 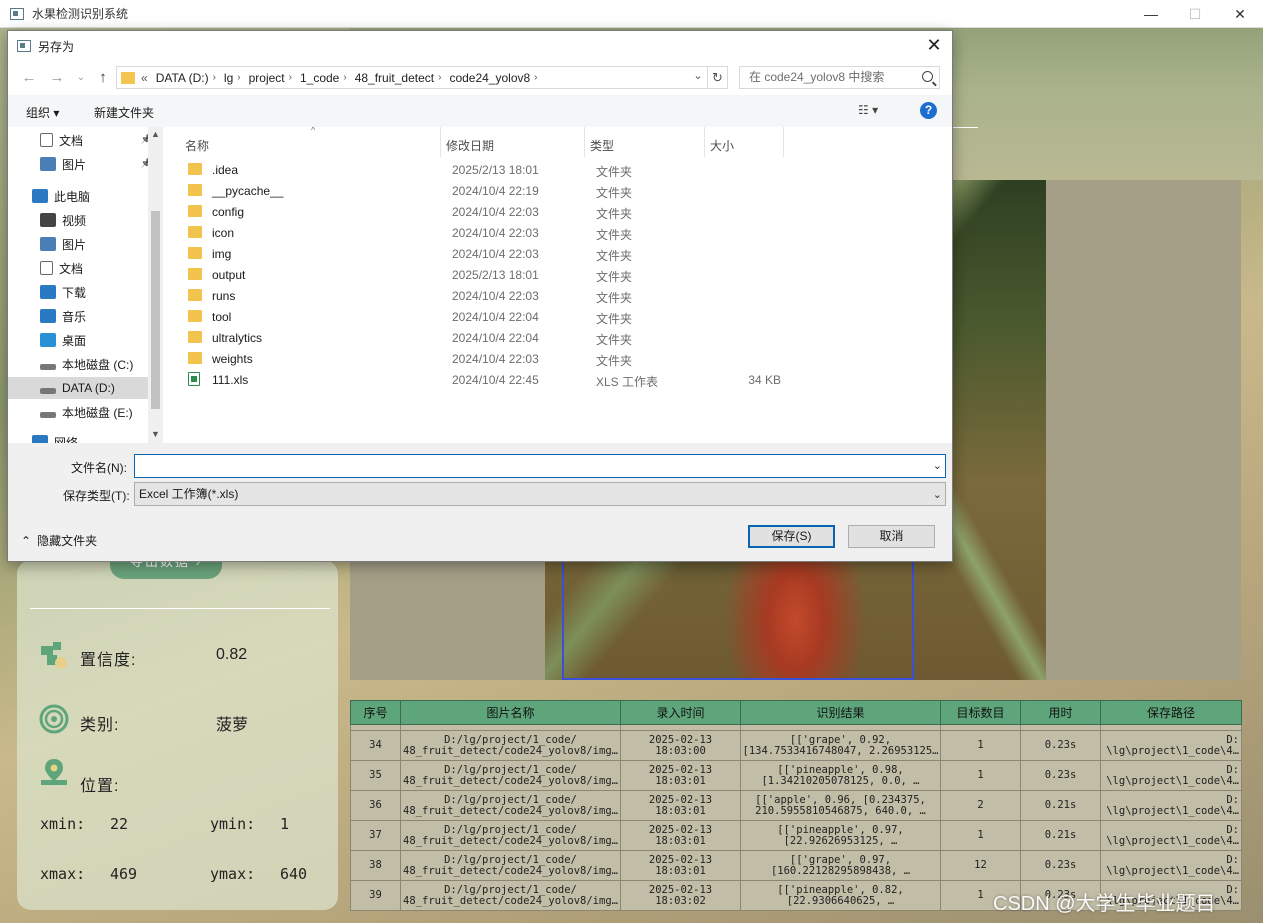 What do you see at coordinates (124, 112) in the screenshot?
I see `new-folder-button: 新建文件夹` at bounding box center [124, 112].